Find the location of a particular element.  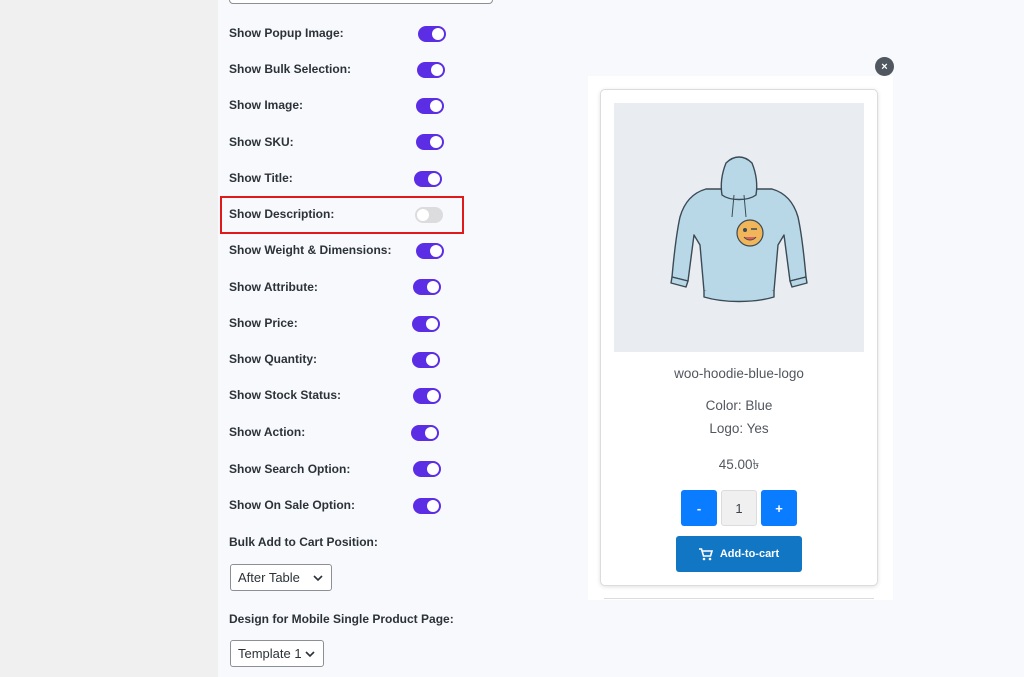

setting-label: Show Price: is located at coordinates (263, 323).